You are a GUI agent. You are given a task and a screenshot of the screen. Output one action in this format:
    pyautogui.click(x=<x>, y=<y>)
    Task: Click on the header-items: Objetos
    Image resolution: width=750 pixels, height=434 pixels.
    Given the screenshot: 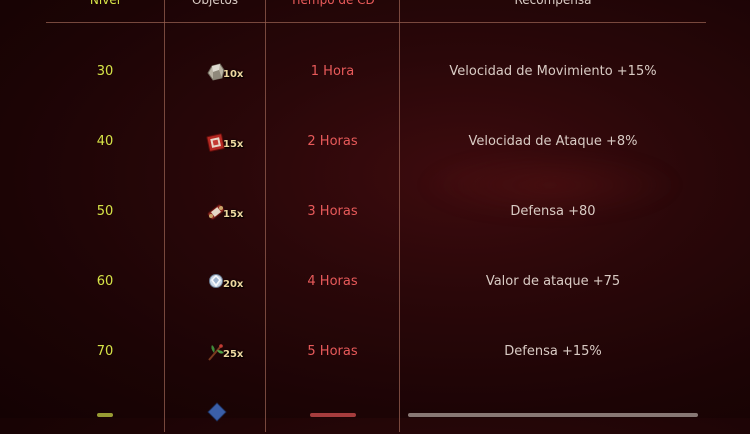 What is the action you would take?
    pyautogui.click(x=215, y=3)
    